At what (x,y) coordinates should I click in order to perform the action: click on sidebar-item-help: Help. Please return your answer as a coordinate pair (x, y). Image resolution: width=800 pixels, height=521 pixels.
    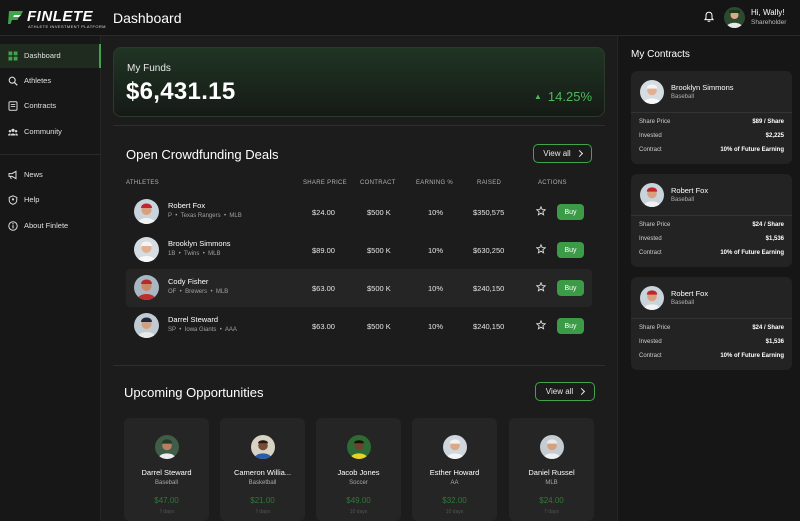
    Looking at the image, I should click on (50, 200).